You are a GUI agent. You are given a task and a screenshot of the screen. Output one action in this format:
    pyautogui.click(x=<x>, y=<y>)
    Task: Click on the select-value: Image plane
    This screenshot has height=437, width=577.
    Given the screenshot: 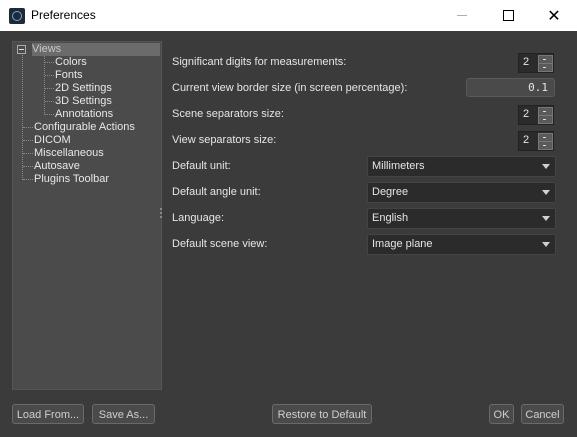 What is the action you would take?
    pyautogui.click(x=402, y=244)
    